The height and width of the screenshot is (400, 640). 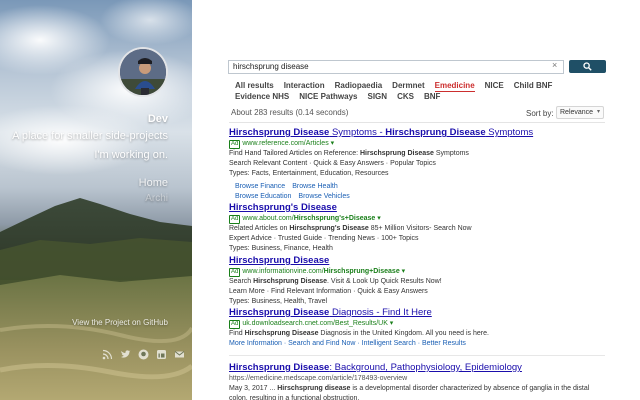 What do you see at coordinates (454, 86) in the screenshot?
I see `tab-emedicine: Emedicine` at bounding box center [454, 86].